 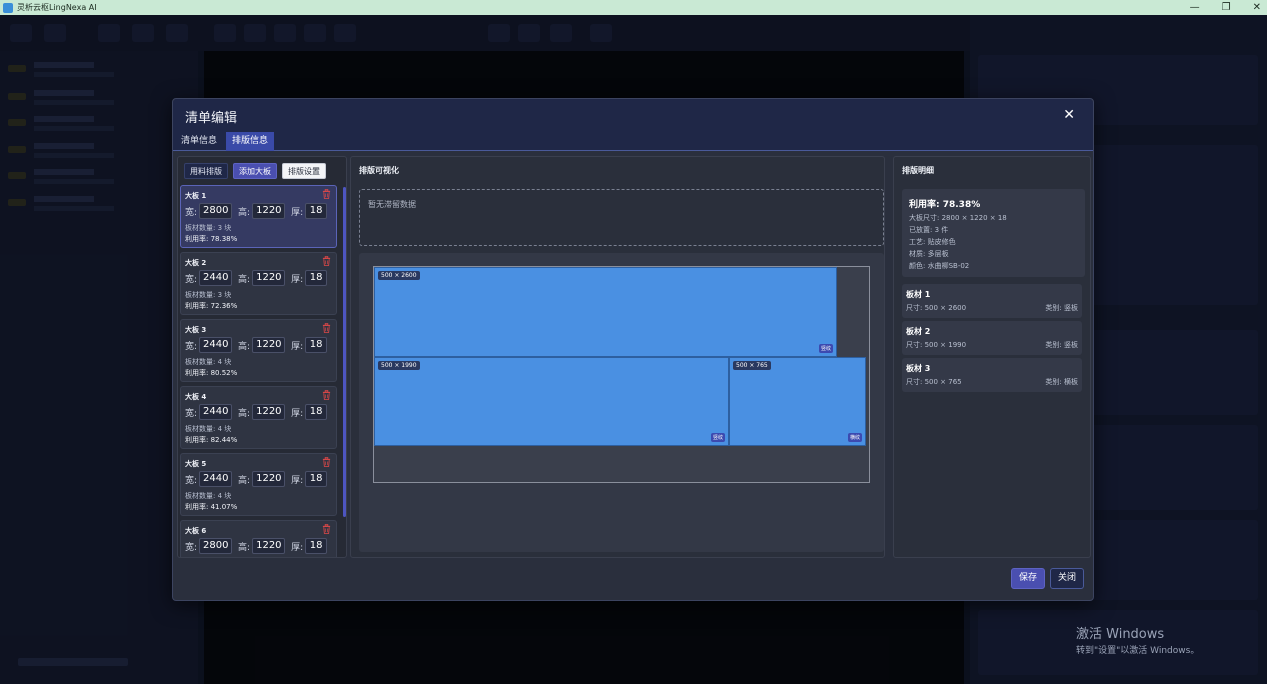 What do you see at coordinates (1028, 578) in the screenshot?
I see `save-button: 保存` at bounding box center [1028, 578].